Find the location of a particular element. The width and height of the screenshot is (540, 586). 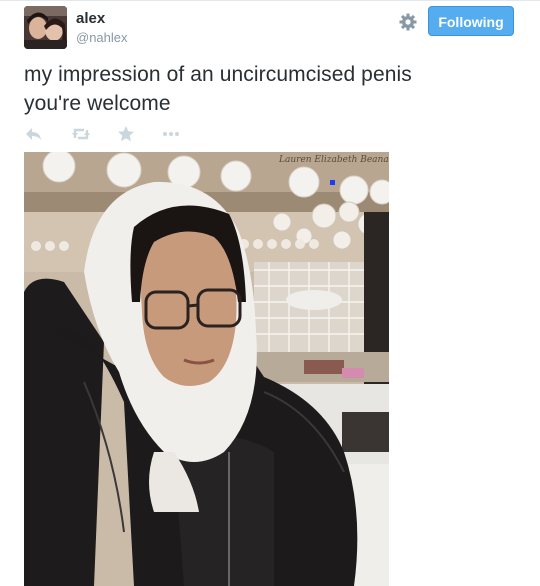

top-divider is located at coordinates (270, 0).